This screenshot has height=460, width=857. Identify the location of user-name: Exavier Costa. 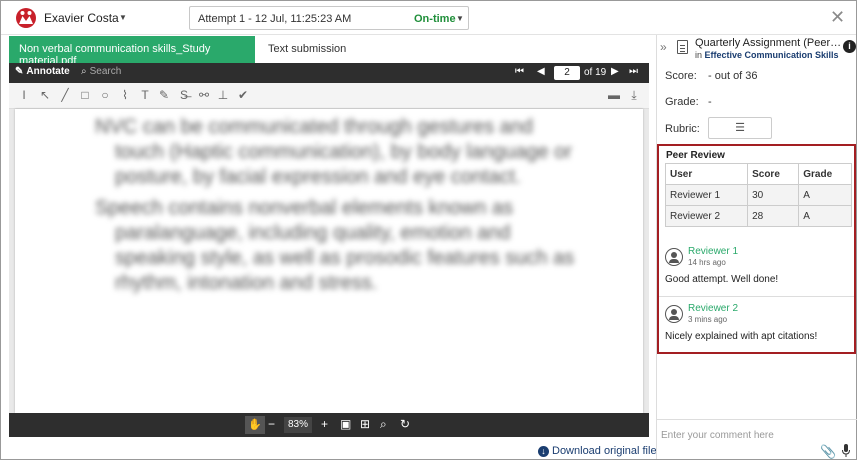
(81, 18).